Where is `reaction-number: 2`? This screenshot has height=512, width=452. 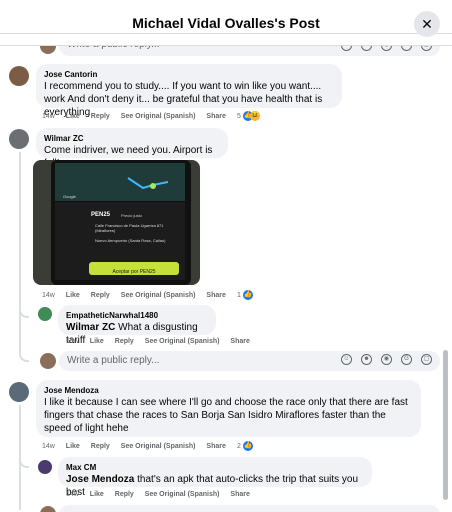
reaction-number: 2 is located at coordinates (239, 446).